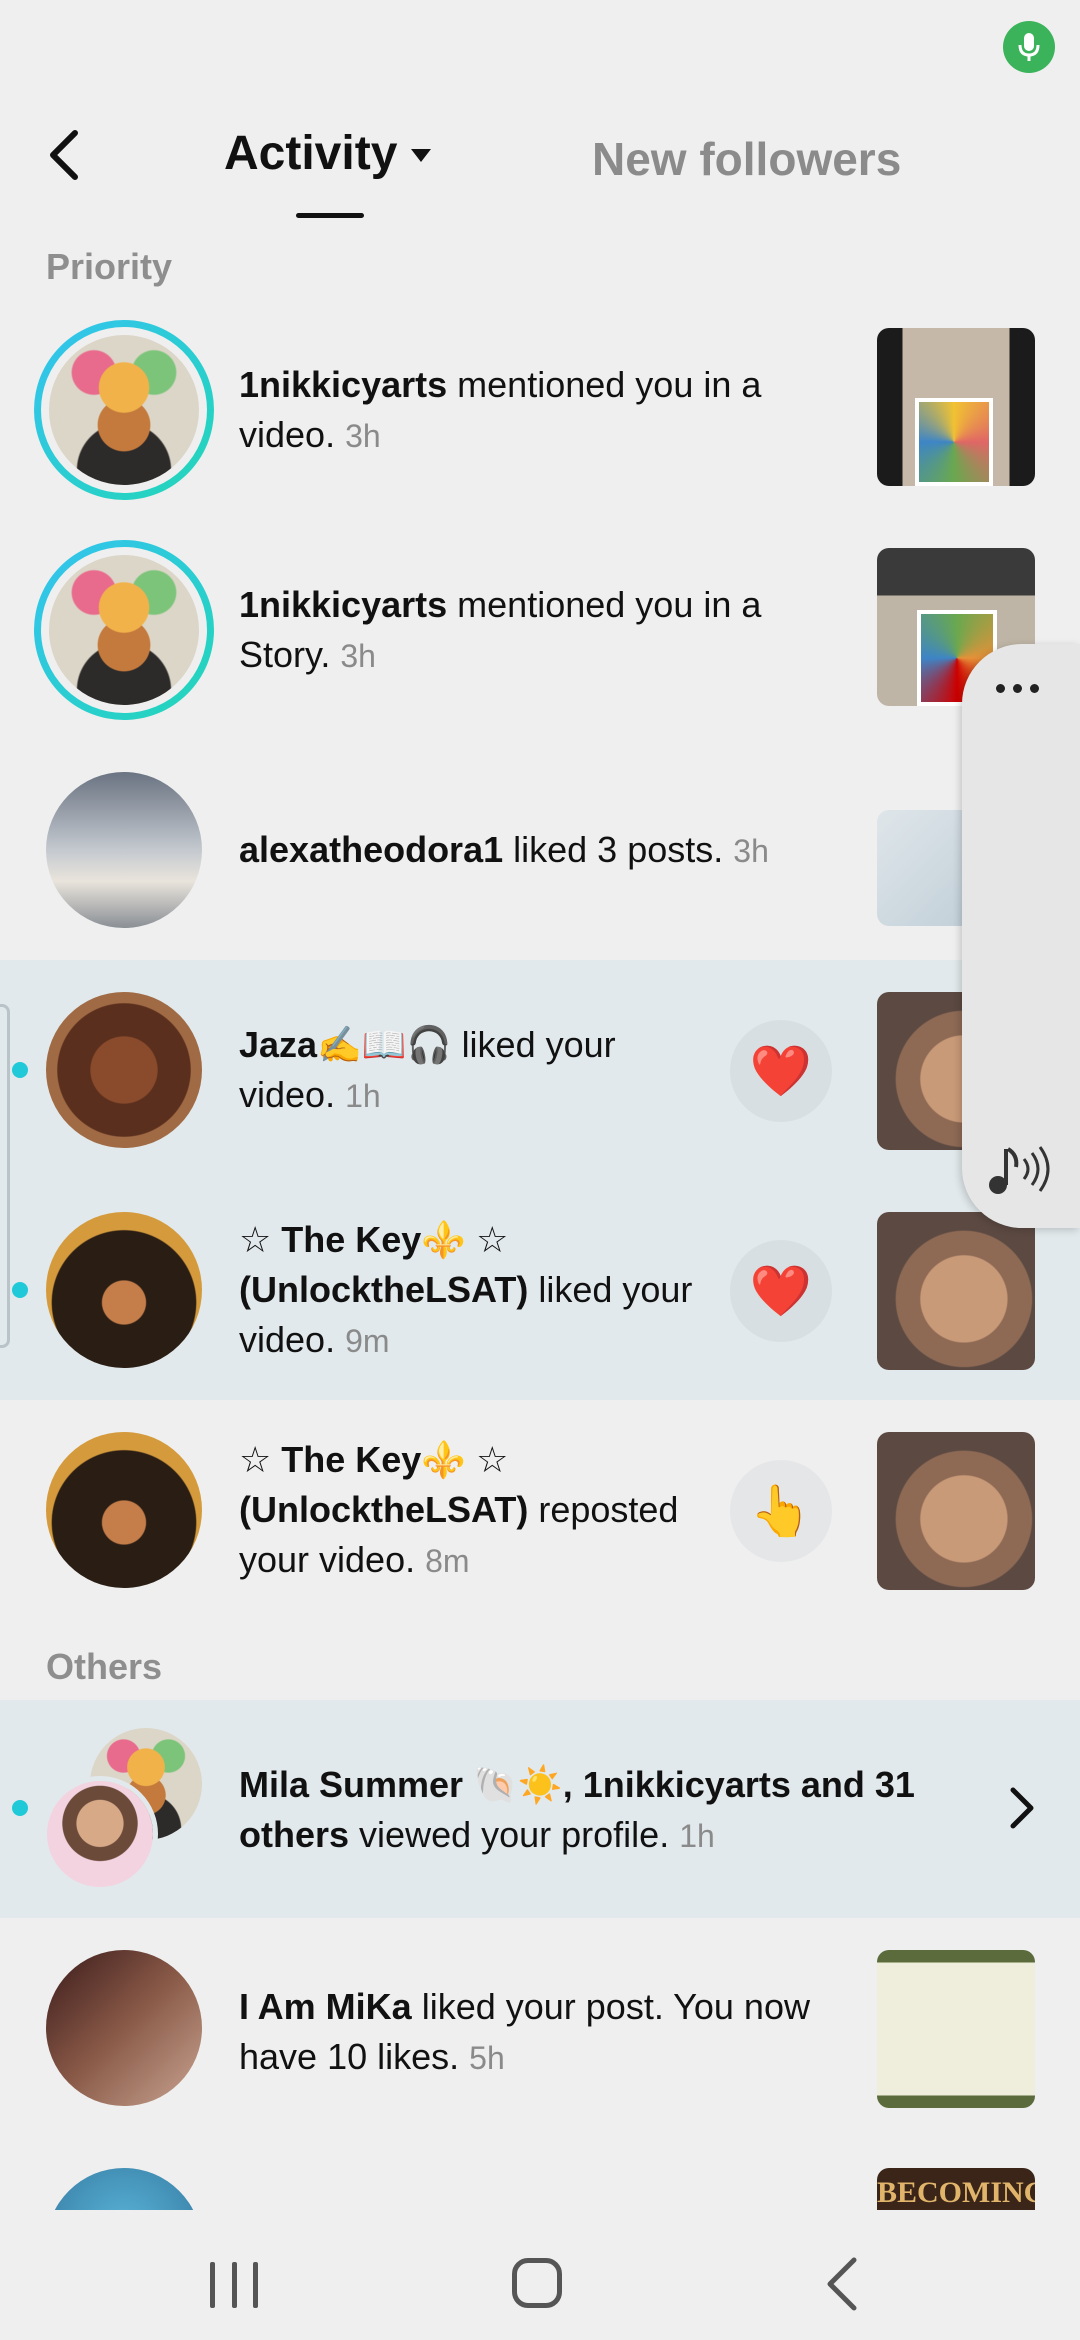  What do you see at coordinates (330, 215) in the screenshot?
I see `tab-active-indicator` at bounding box center [330, 215].